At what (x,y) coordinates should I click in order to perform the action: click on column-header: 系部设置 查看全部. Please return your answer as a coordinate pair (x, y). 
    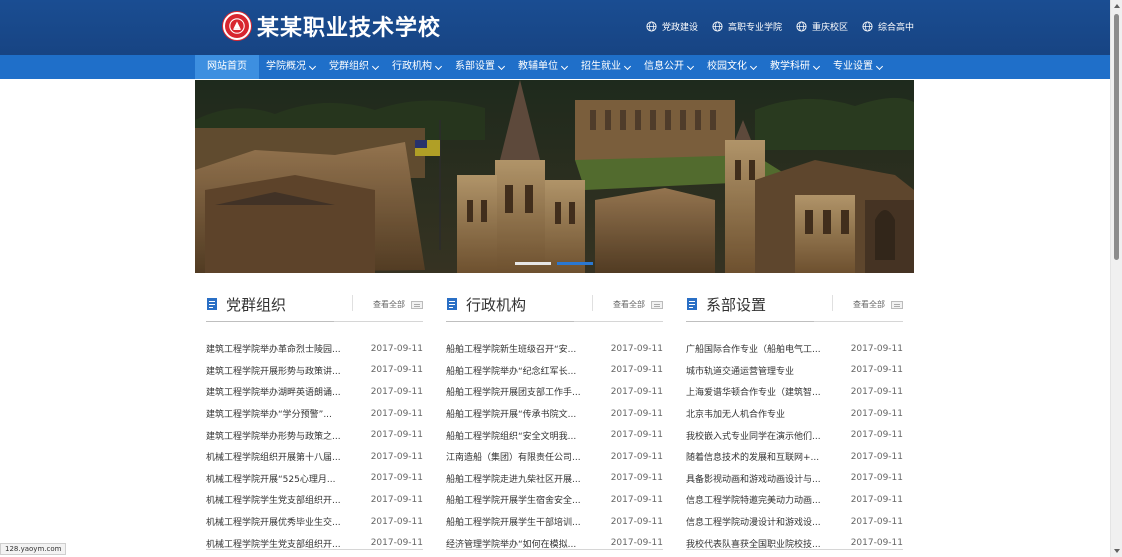
    Looking at the image, I should click on (794, 307).